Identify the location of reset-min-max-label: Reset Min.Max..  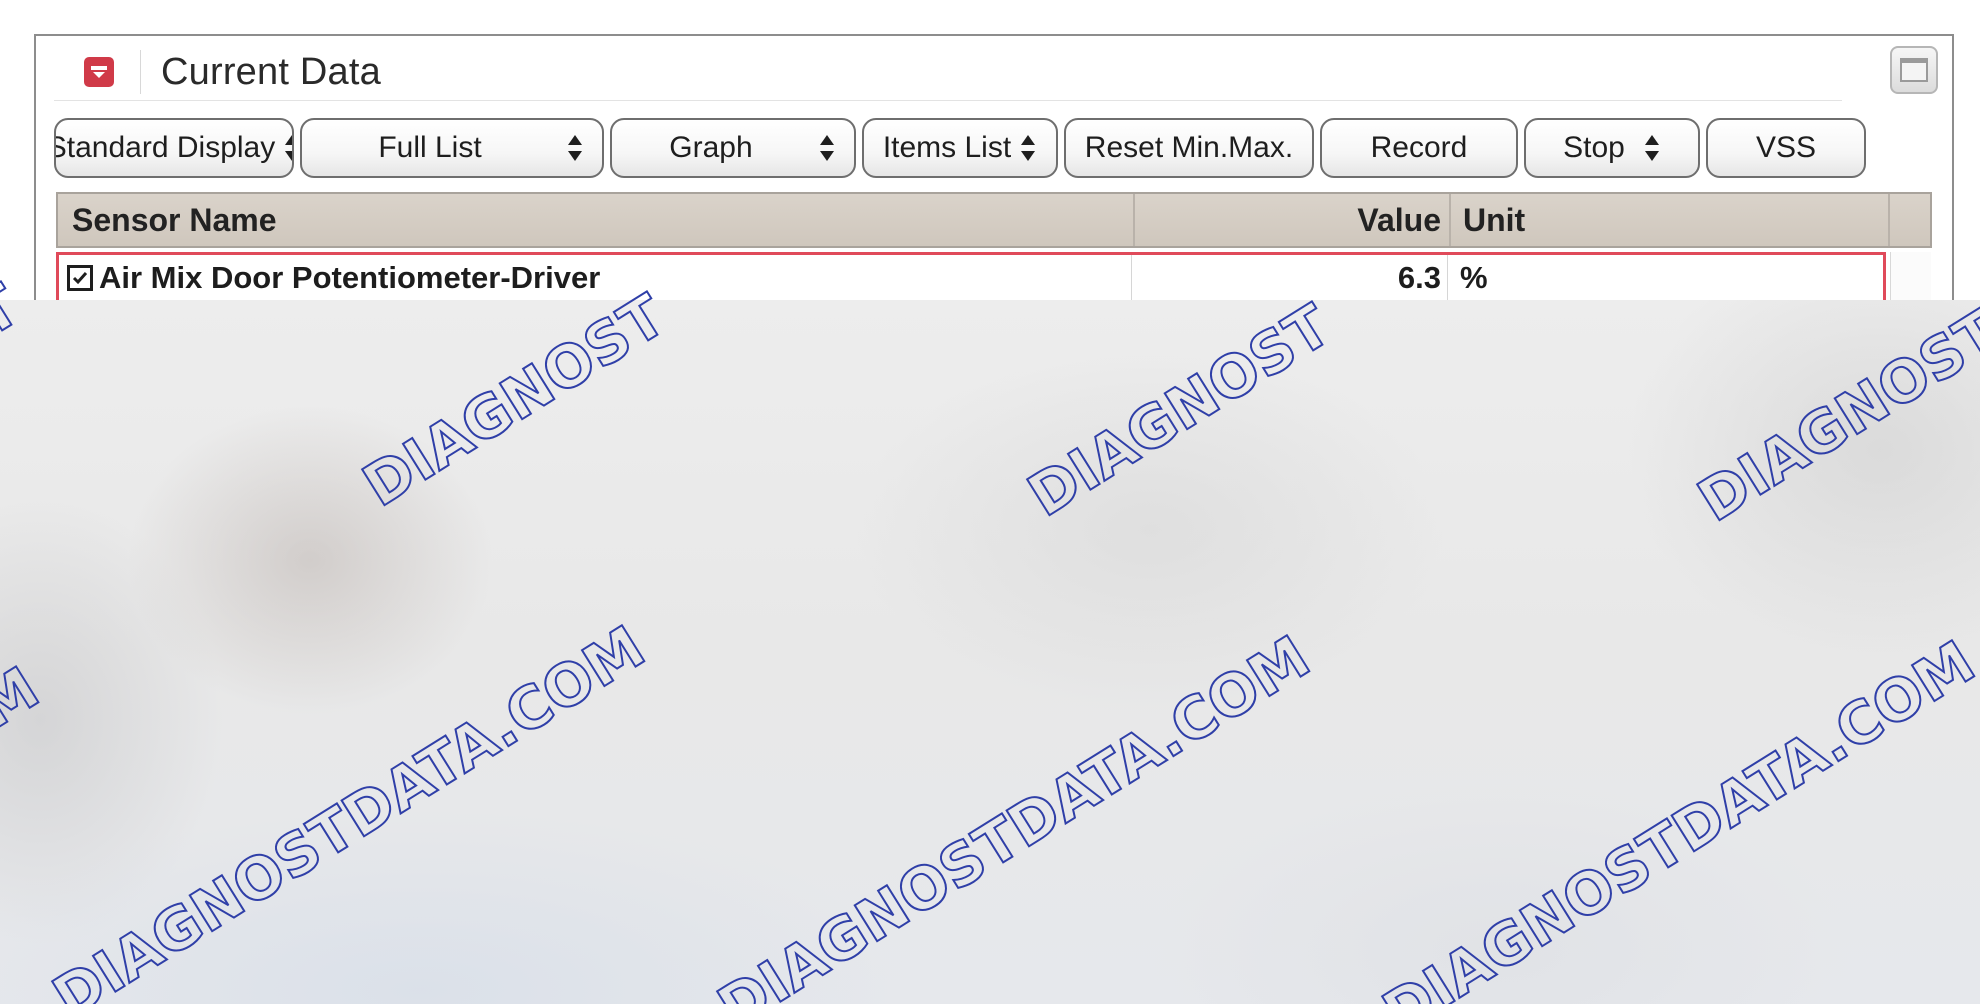
(1189, 147).